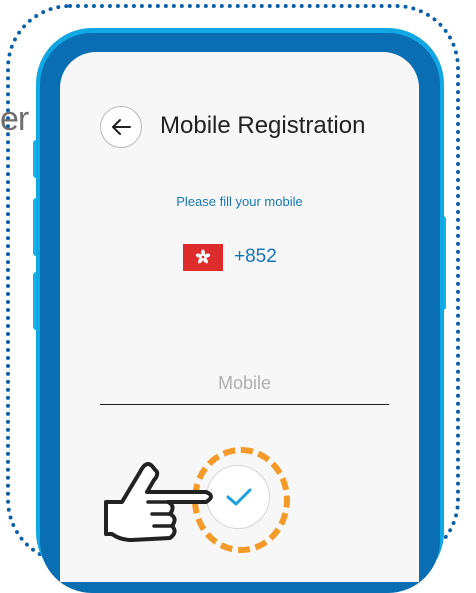 The width and height of the screenshot is (476, 593). I want to click on mobile-input, so click(244, 383).